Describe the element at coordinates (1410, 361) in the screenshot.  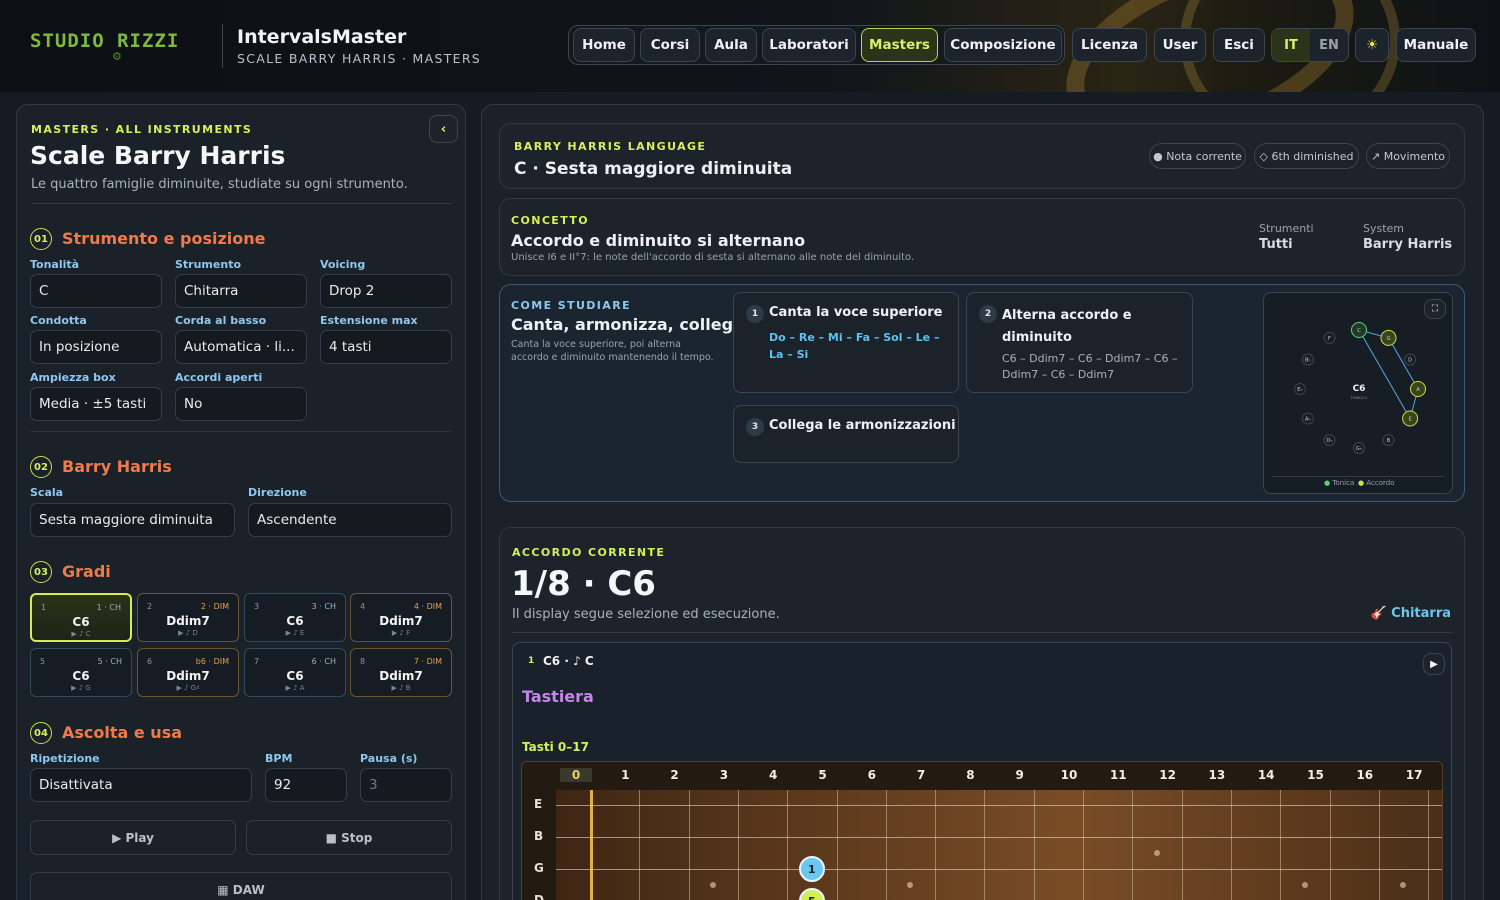
I see `circle-note-label: D` at that location.